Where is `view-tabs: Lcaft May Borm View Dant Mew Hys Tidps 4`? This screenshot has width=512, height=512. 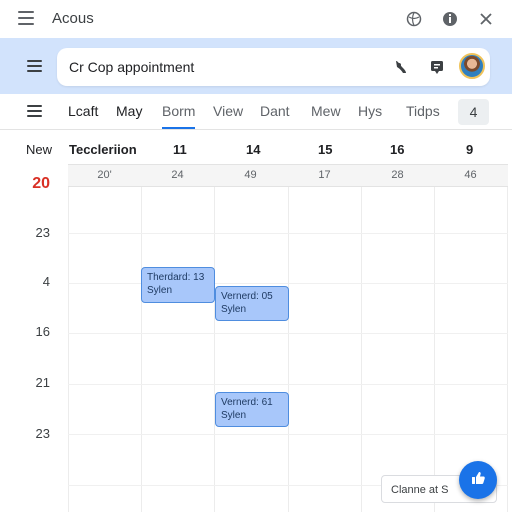 view-tabs: Lcaft May Borm View Dant Mew Hys Tidps 4 is located at coordinates (256, 112).